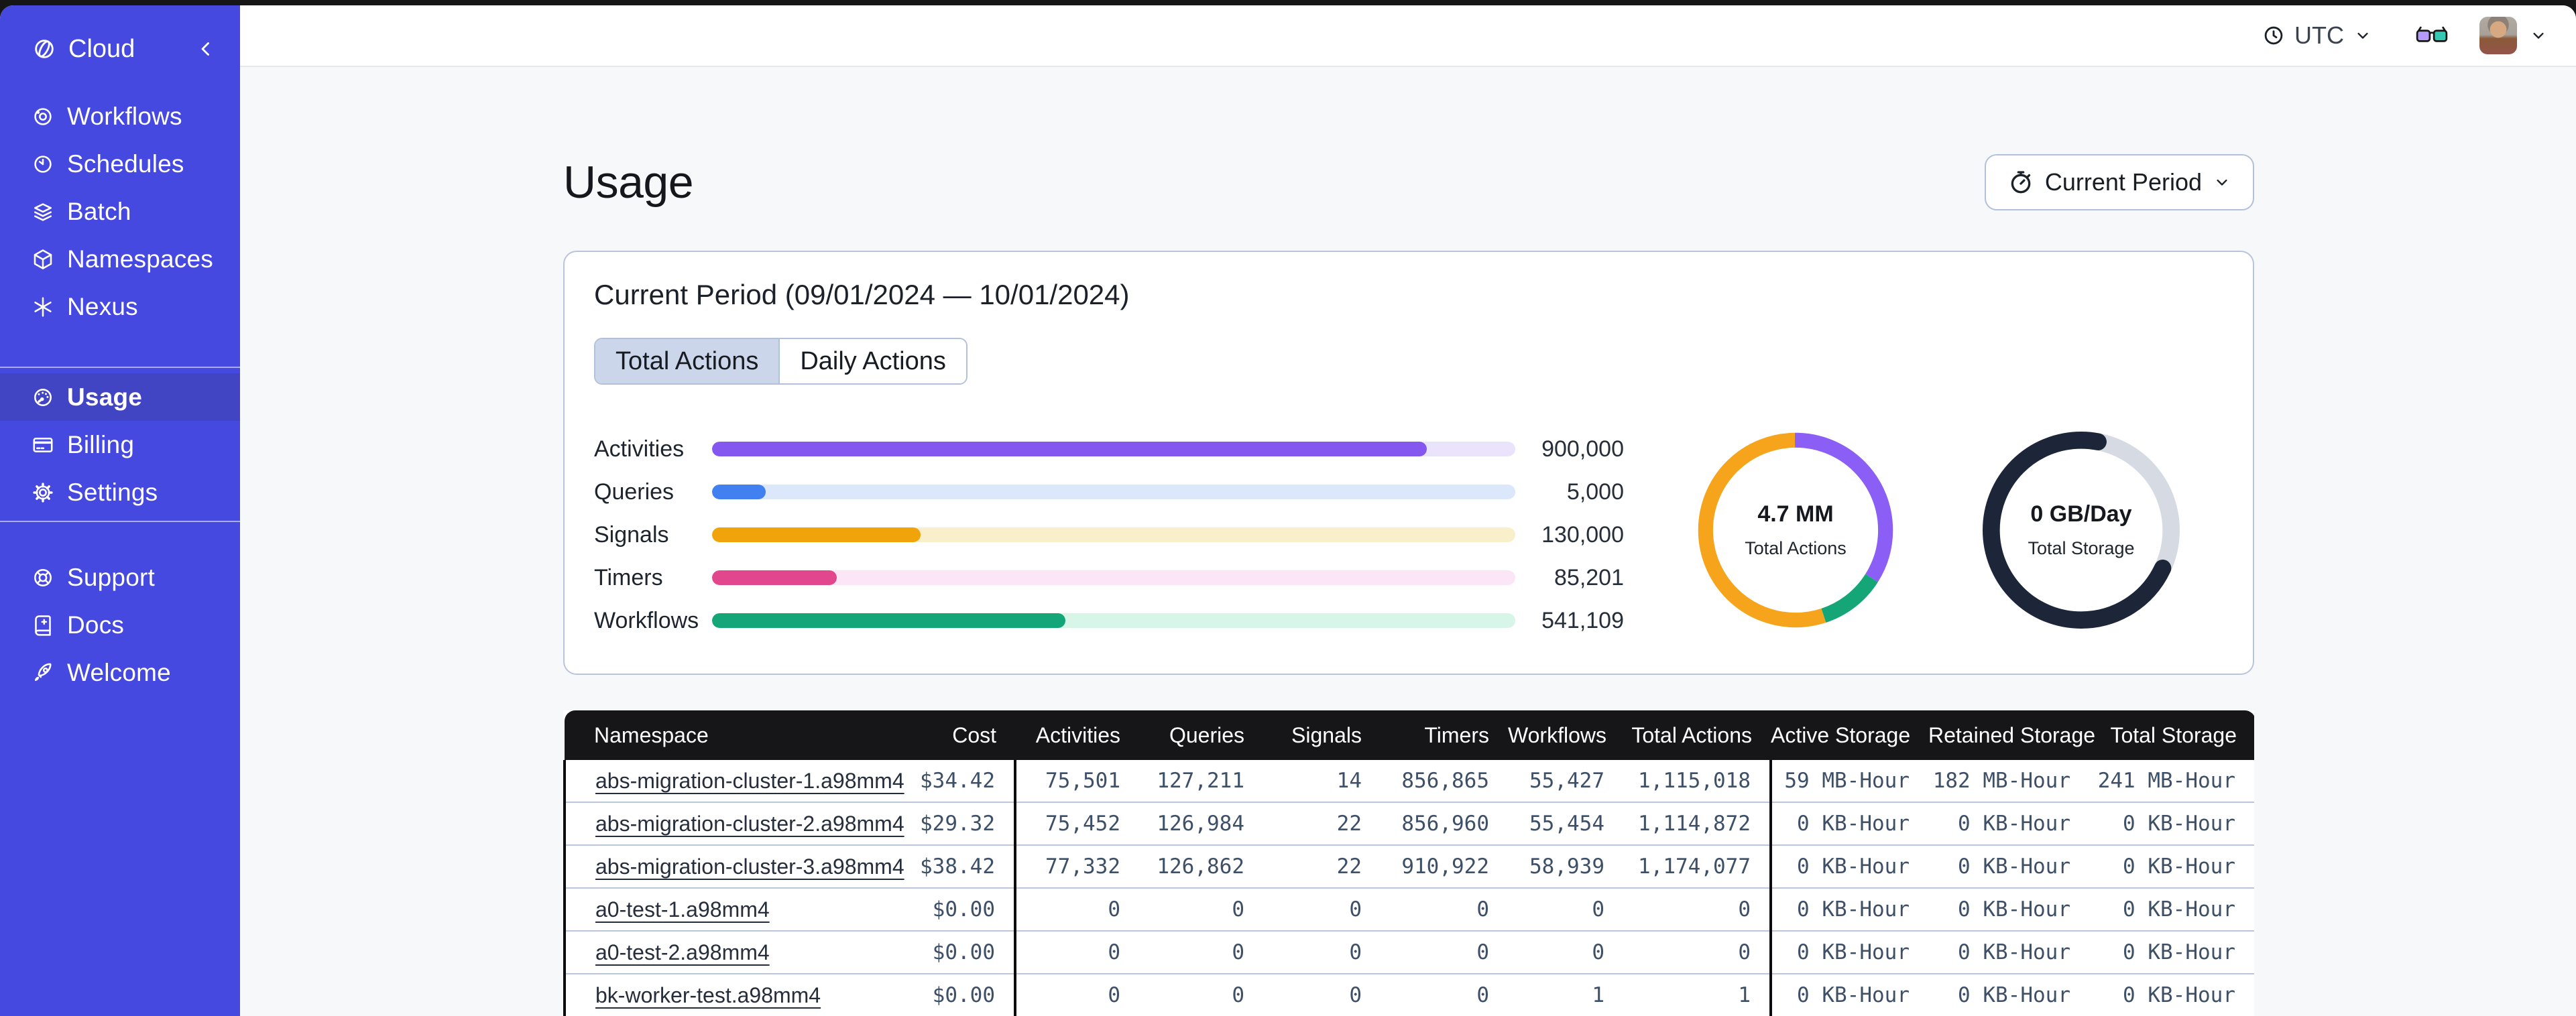  I want to click on bar-label: Workflows, so click(646, 620).